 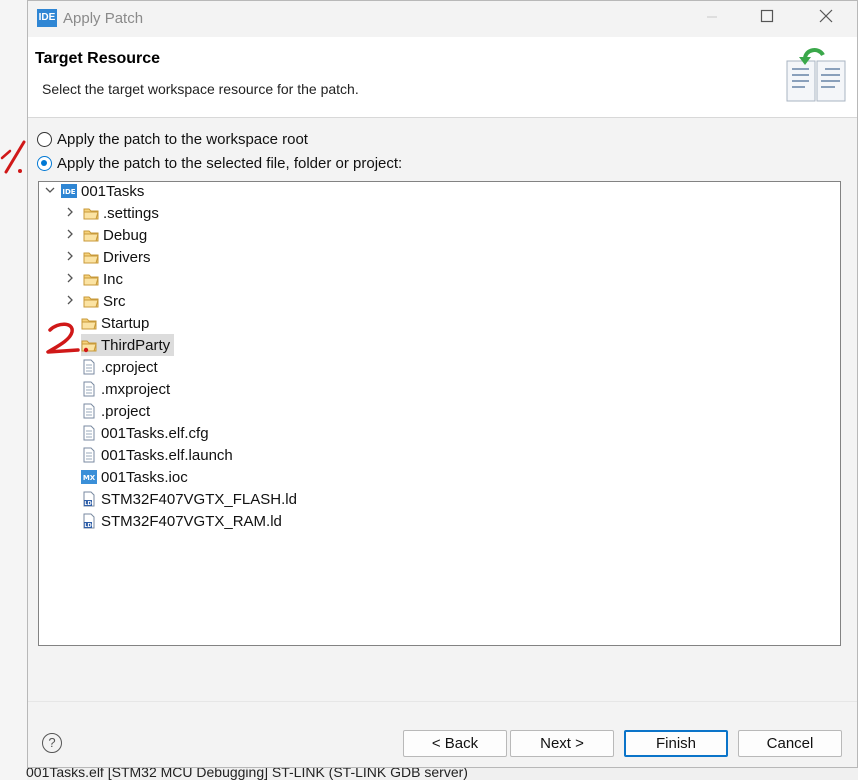 I want to click on close-button, so click(x=826, y=19).